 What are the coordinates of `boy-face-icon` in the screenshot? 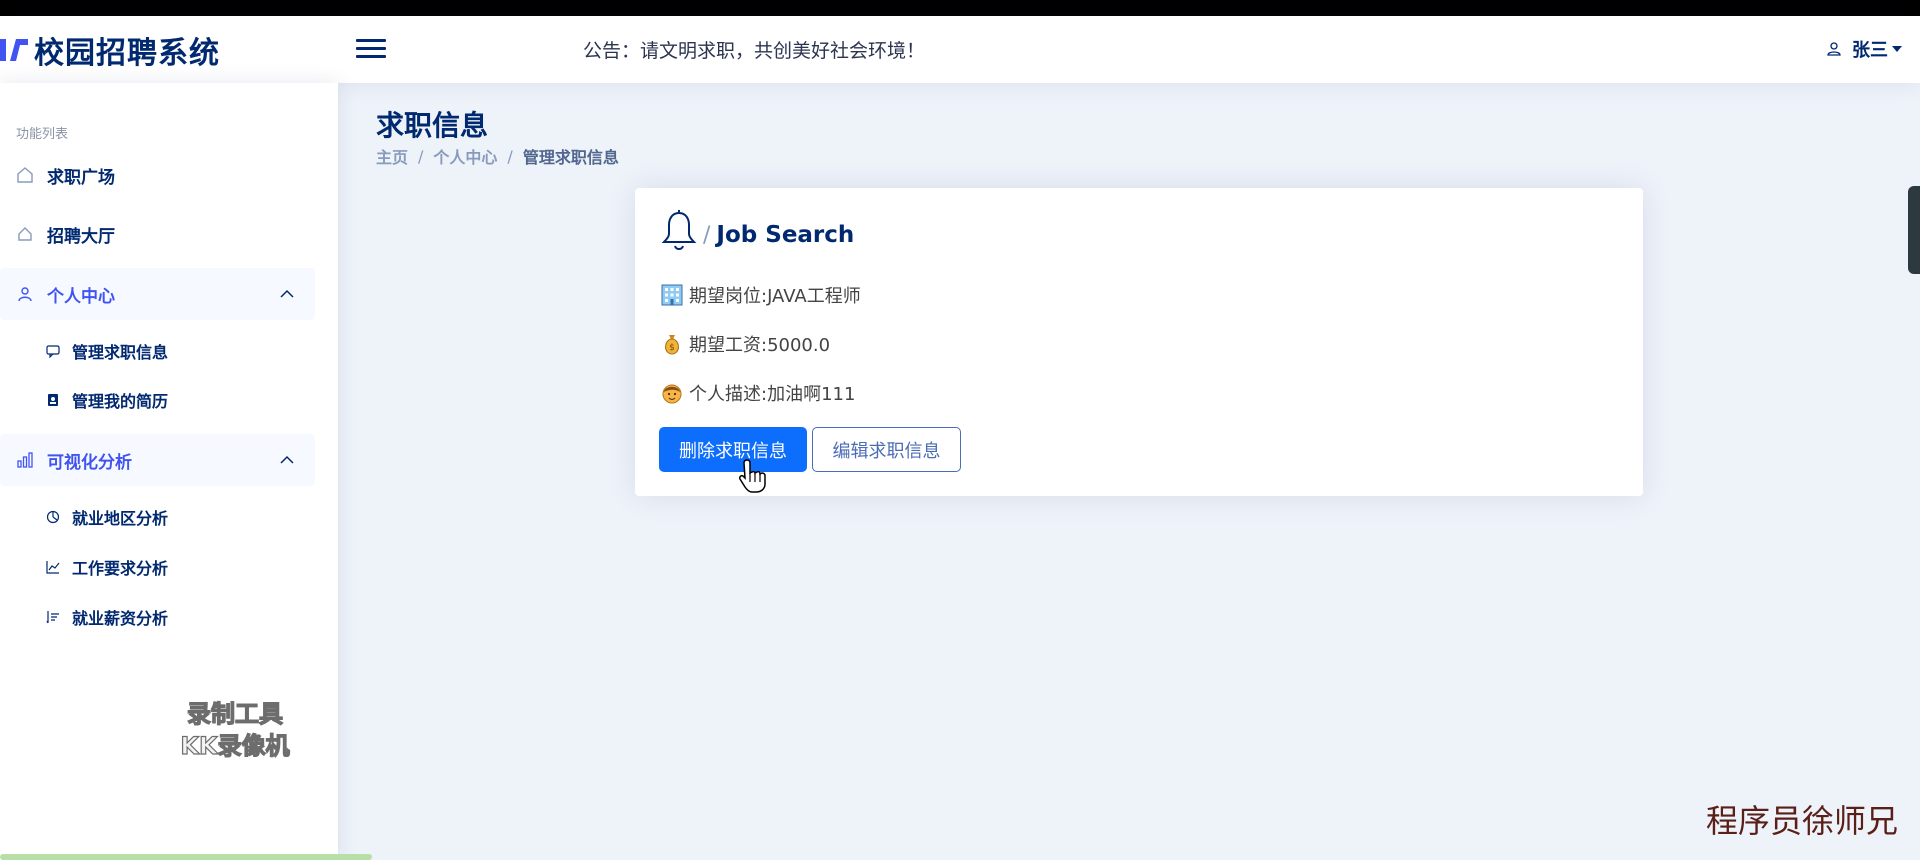 It's located at (672, 394).